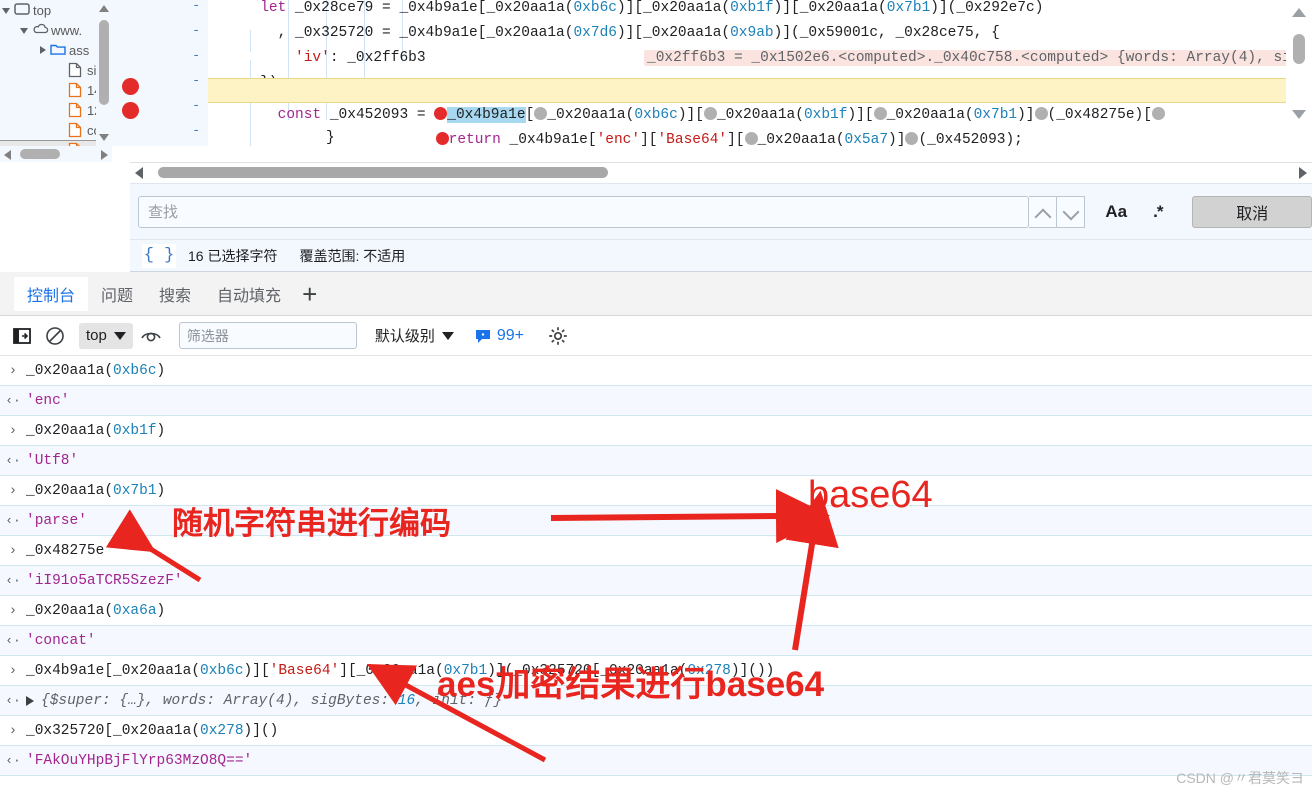  Describe the element at coordinates (1071, 211) in the screenshot. I see `search-next-button` at that location.